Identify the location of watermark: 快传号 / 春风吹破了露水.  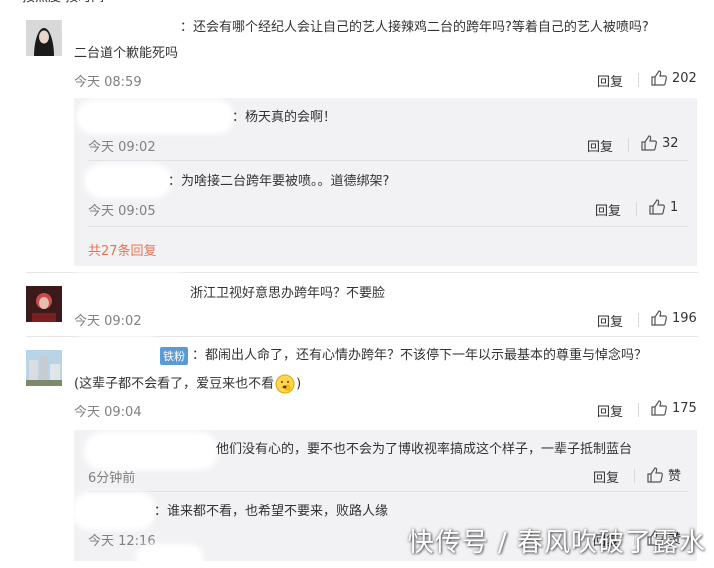
(556, 543).